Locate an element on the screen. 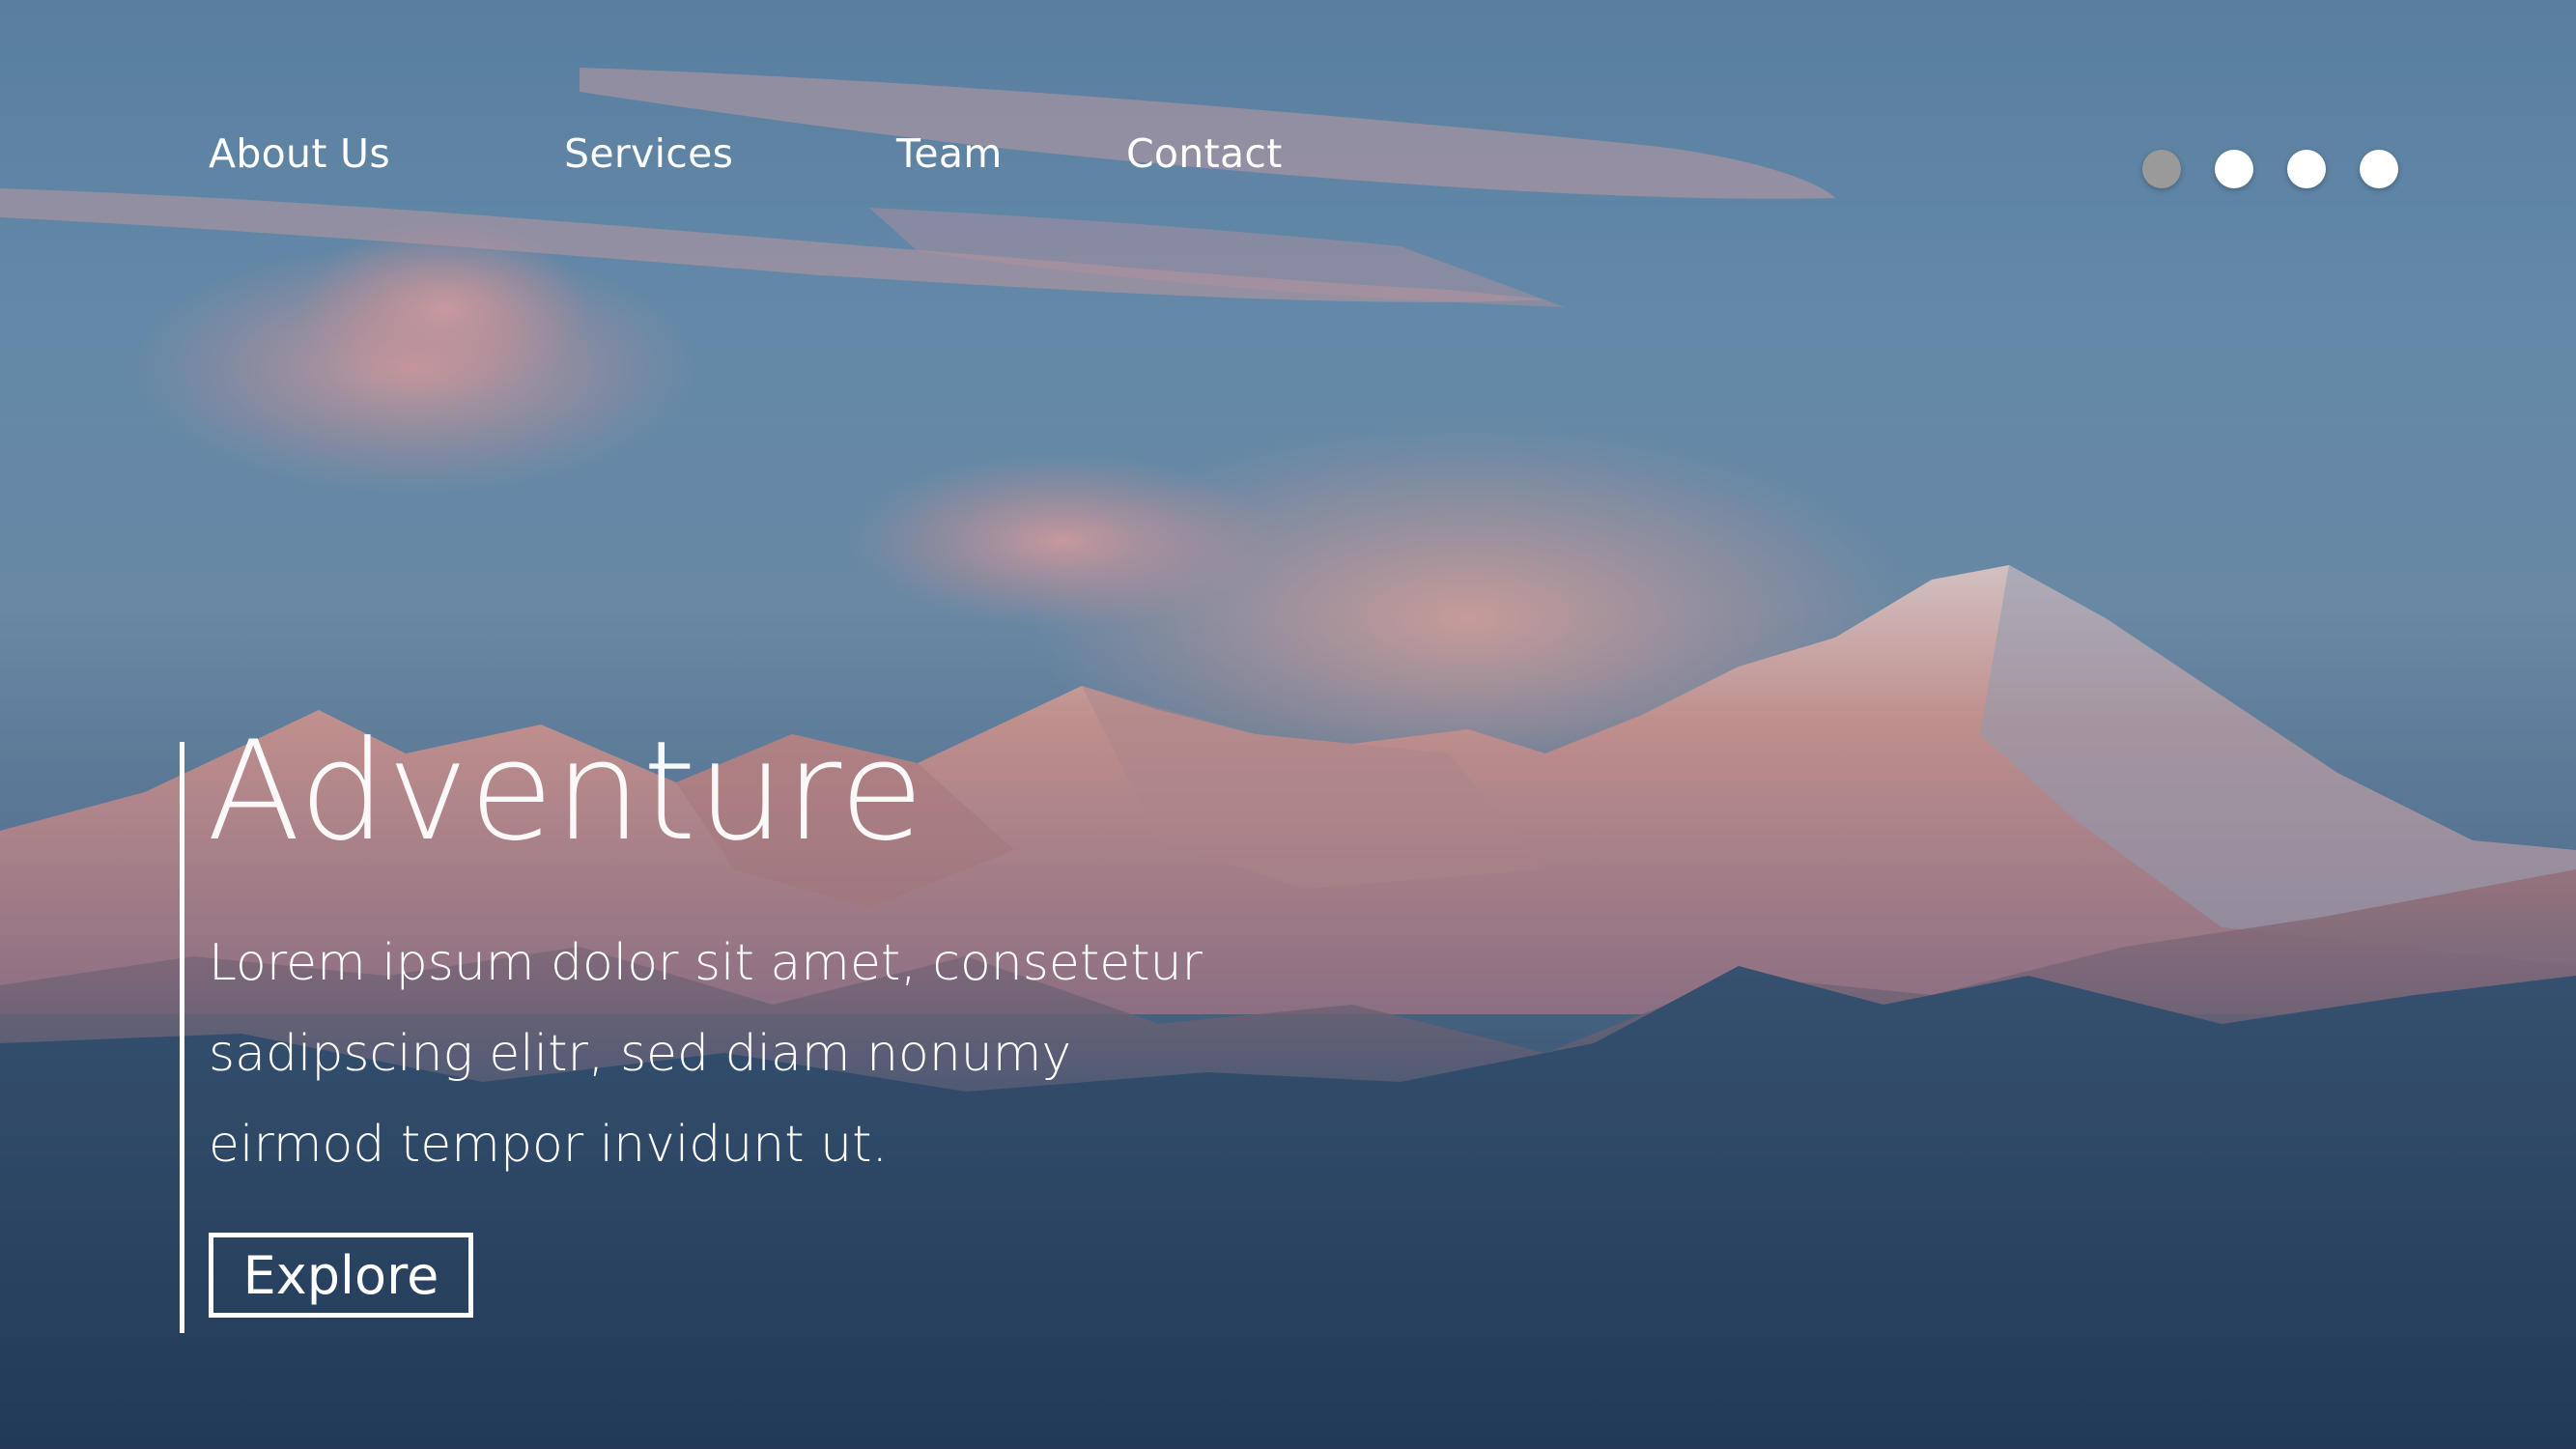 This screenshot has width=2576, height=1449. hero-body-line: eirmod tempor invidunt ut. is located at coordinates (549, 1145).